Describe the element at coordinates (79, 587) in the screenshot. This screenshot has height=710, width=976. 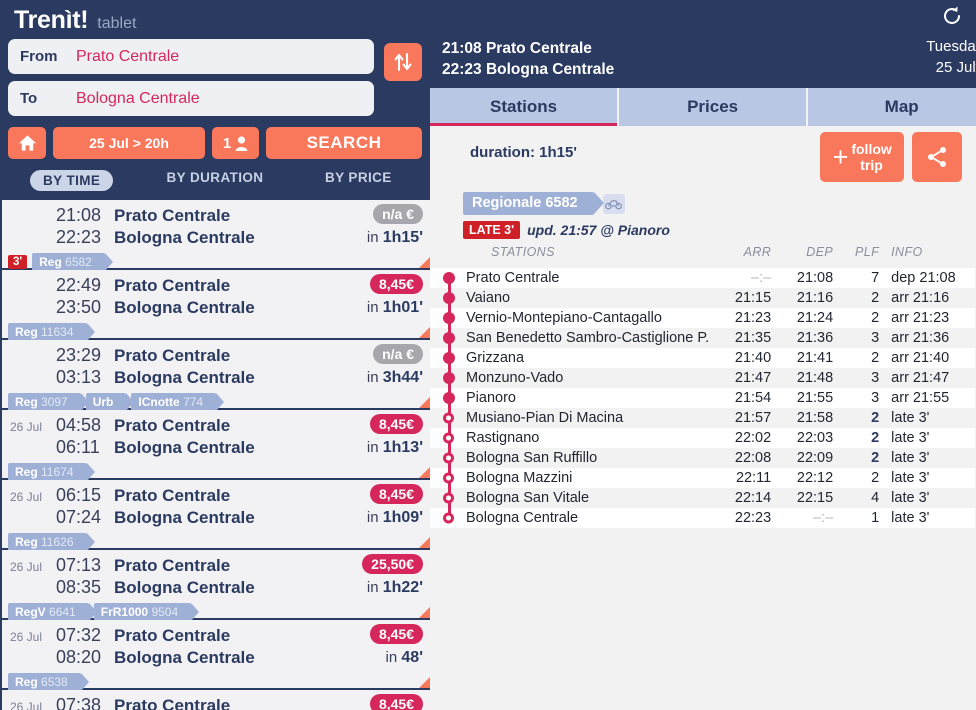
I see `journey-arr-time: 08:35` at that location.